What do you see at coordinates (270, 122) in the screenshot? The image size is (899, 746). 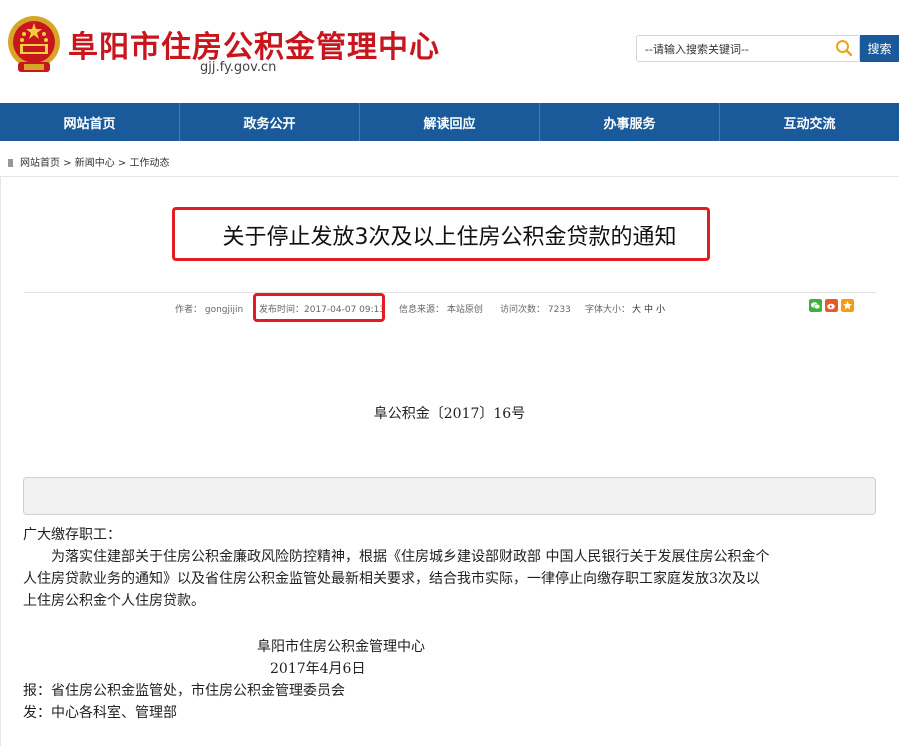 I see `nav-item-government-affairs: 政务公开` at bounding box center [270, 122].